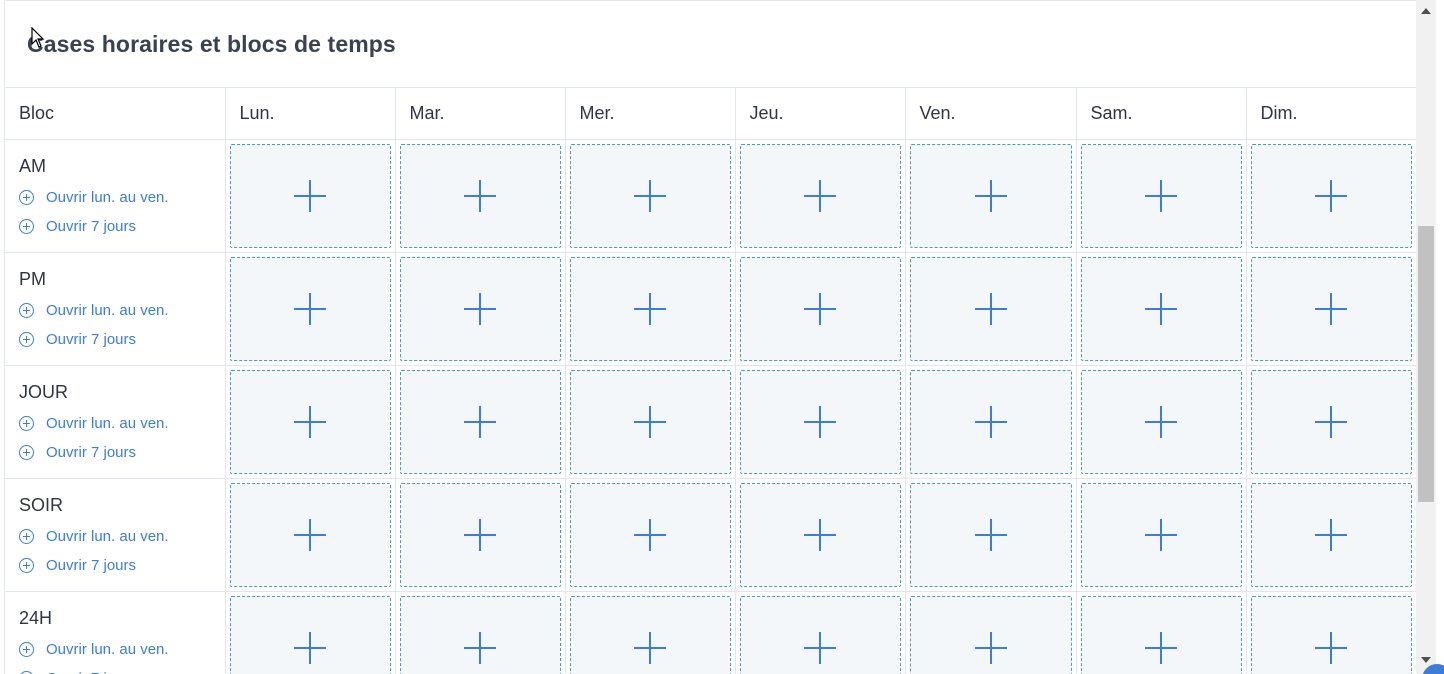 The image size is (1444, 674). I want to click on table-row: 24H Ouvrir lun. au ven. Ouvrir 7 jours, so click(710, 632).